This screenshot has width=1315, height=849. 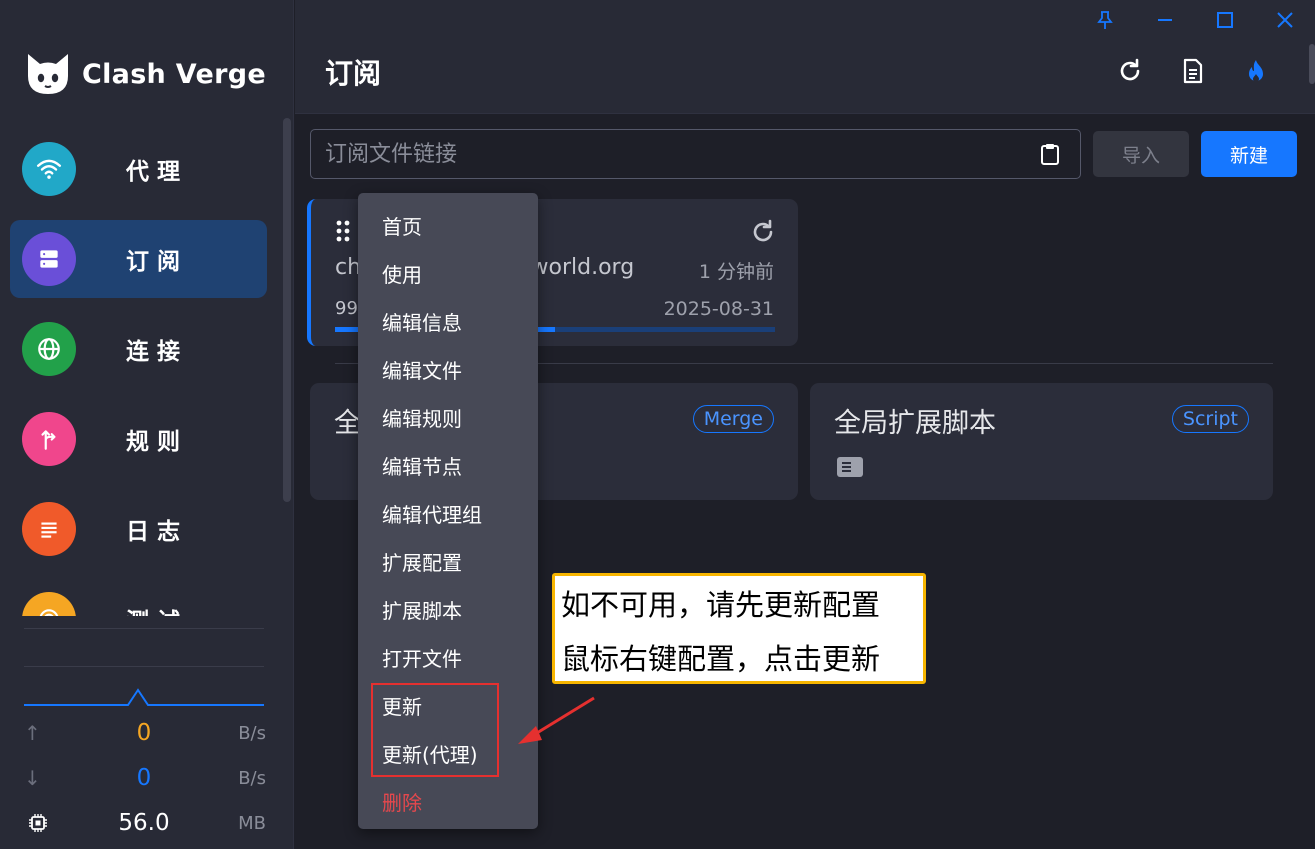 I want to click on close-icon, so click(x=1285, y=20).